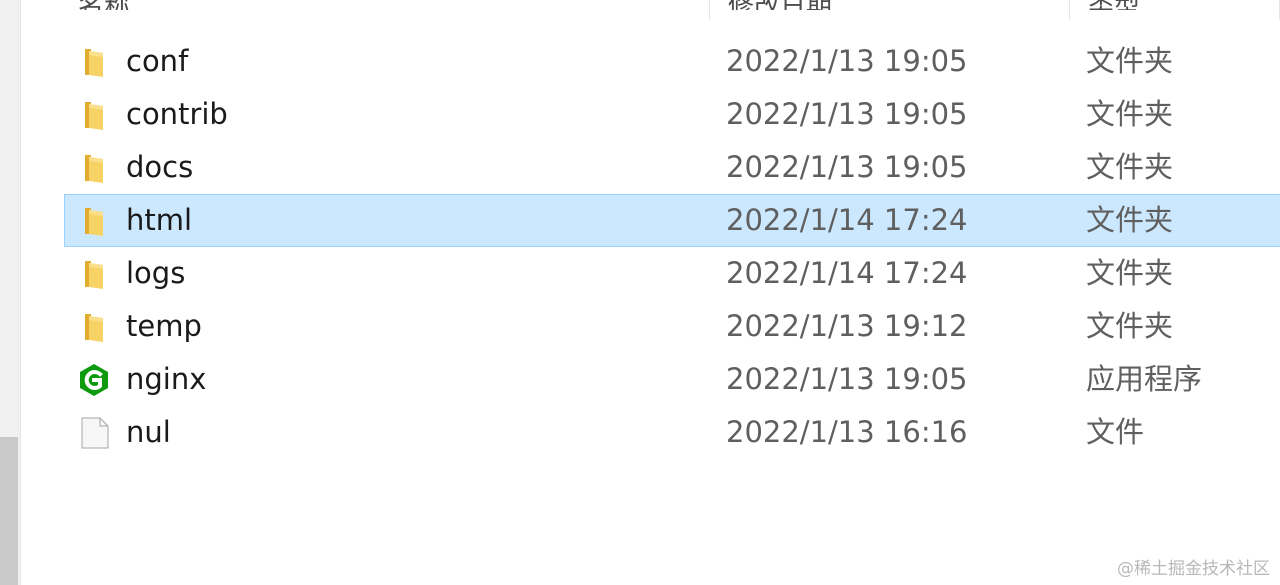 The height and width of the screenshot is (585, 1280). What do you see at coordinates (1115, 432) in the screenshot?
I see `file-type: 文件` at bounding box center [1115, 432].